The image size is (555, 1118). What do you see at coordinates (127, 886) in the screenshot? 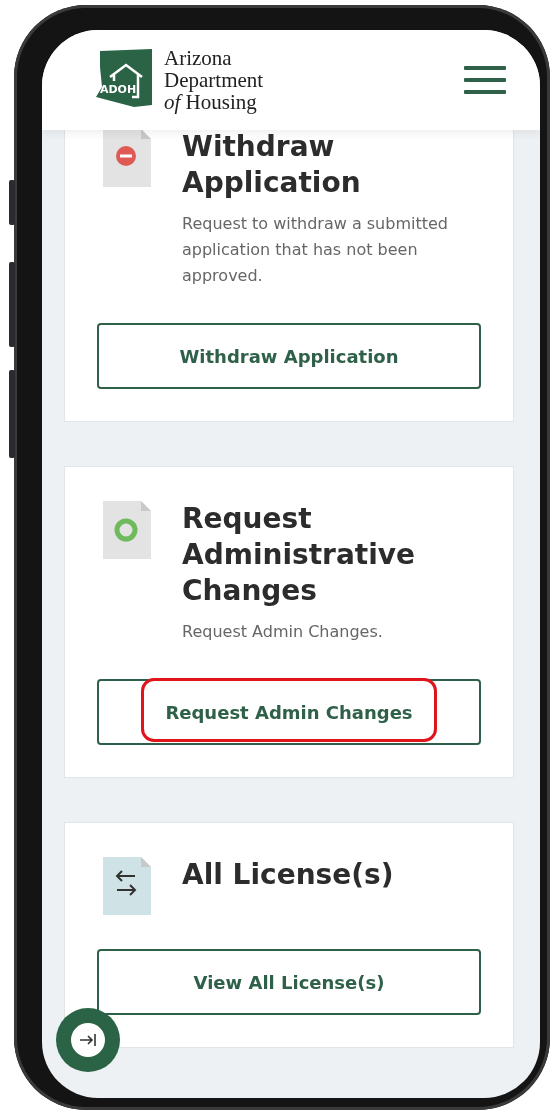
I see `document-swap-icon` at bounding box center [127, 886].